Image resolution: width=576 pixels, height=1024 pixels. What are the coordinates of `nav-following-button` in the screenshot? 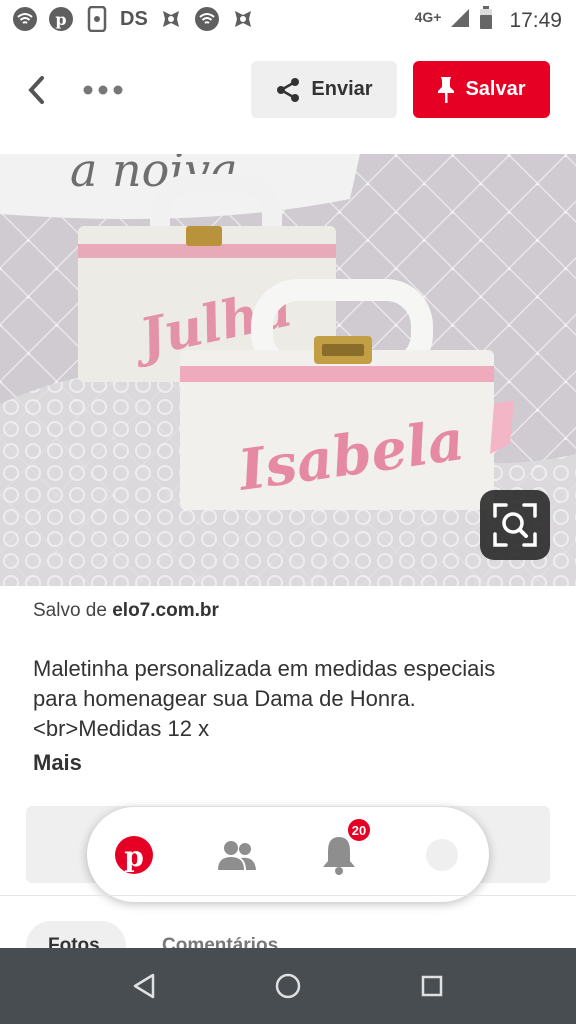 It's located at (237, 855).